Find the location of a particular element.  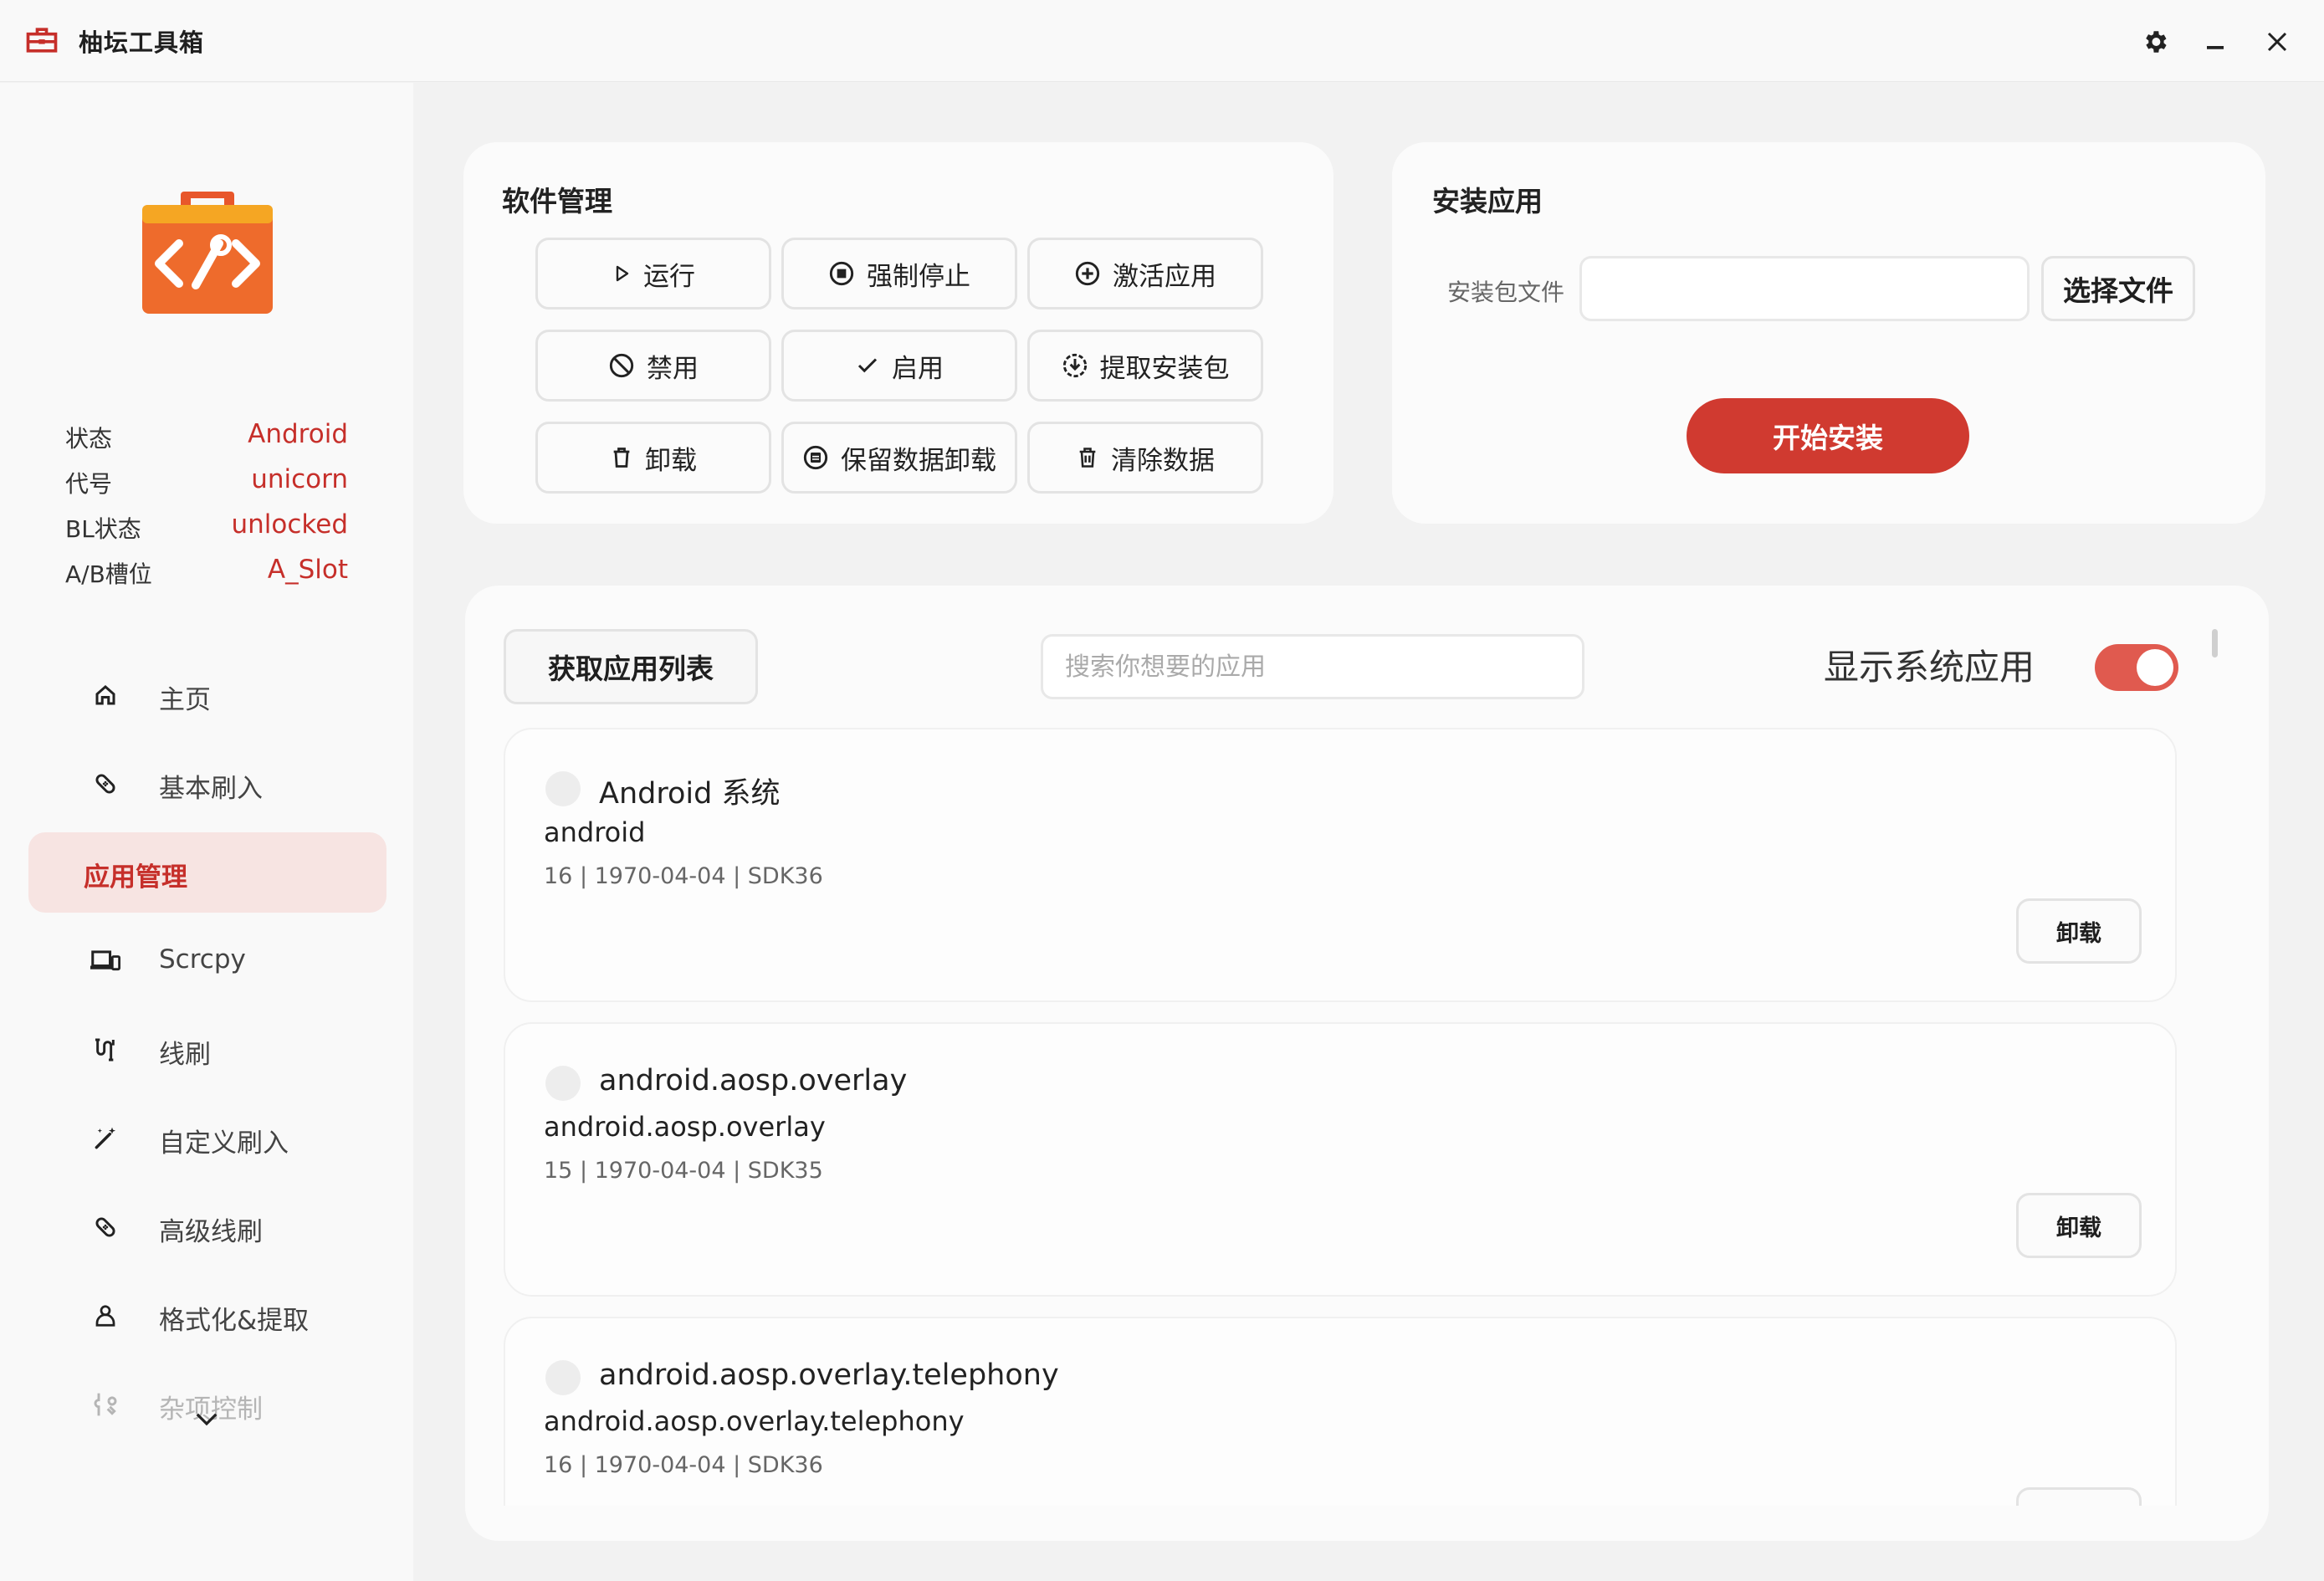

github-icon is located at coordinates (208, 1579).